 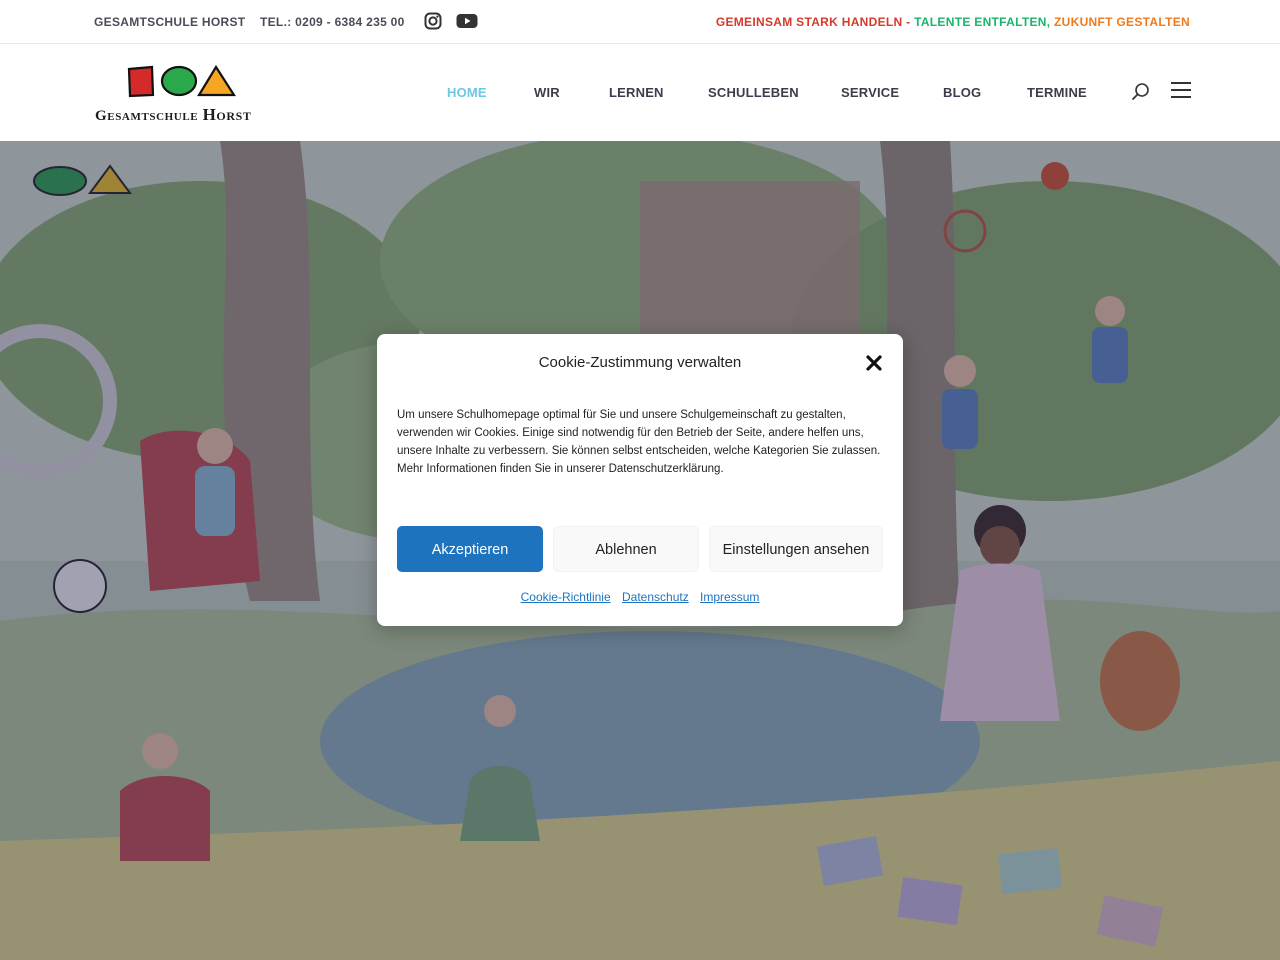 I want to click on accept-button: Akzeptieren, so click(x=470, y=549).